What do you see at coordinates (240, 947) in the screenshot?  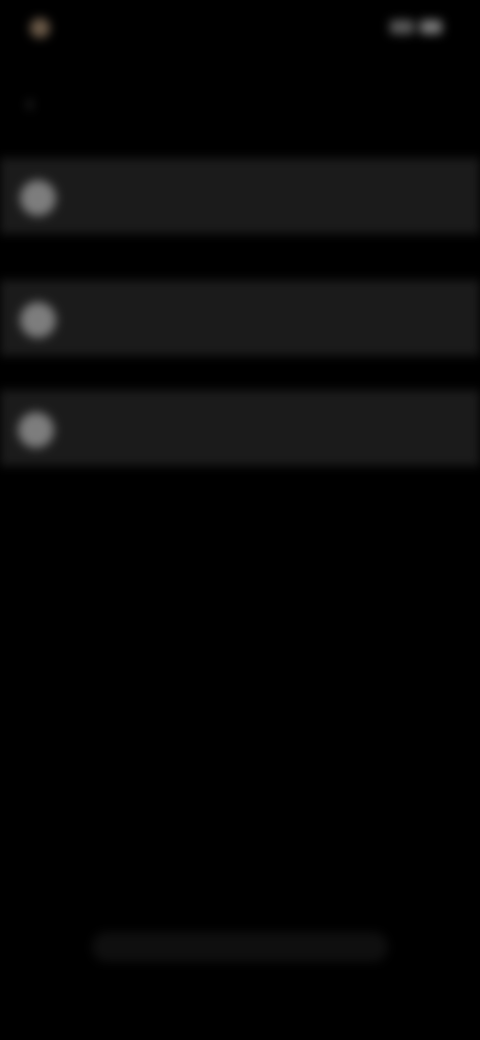 I see `bottom-action-bar` at bounding box center [240, 947].